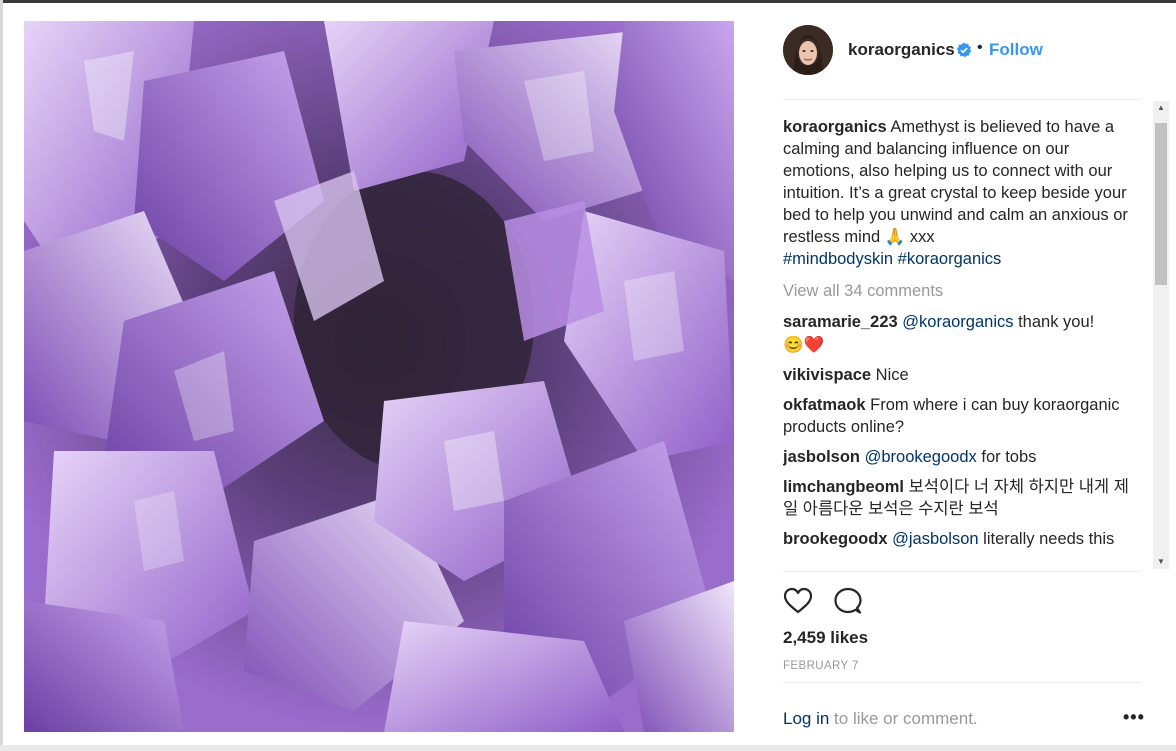 The width and height of the screenshot is (1176, 751). Describe the element at coordinates (588, 748) in the screenshot. I see `window-bottom-border` at that location.